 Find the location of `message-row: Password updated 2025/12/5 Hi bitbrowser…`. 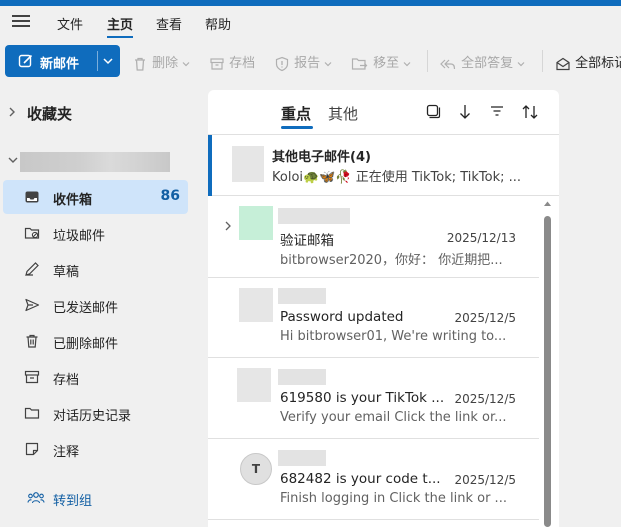

message-row: Password updated 2025/12/5 Hi bitbrowser… is located at coordinates (373, 317).